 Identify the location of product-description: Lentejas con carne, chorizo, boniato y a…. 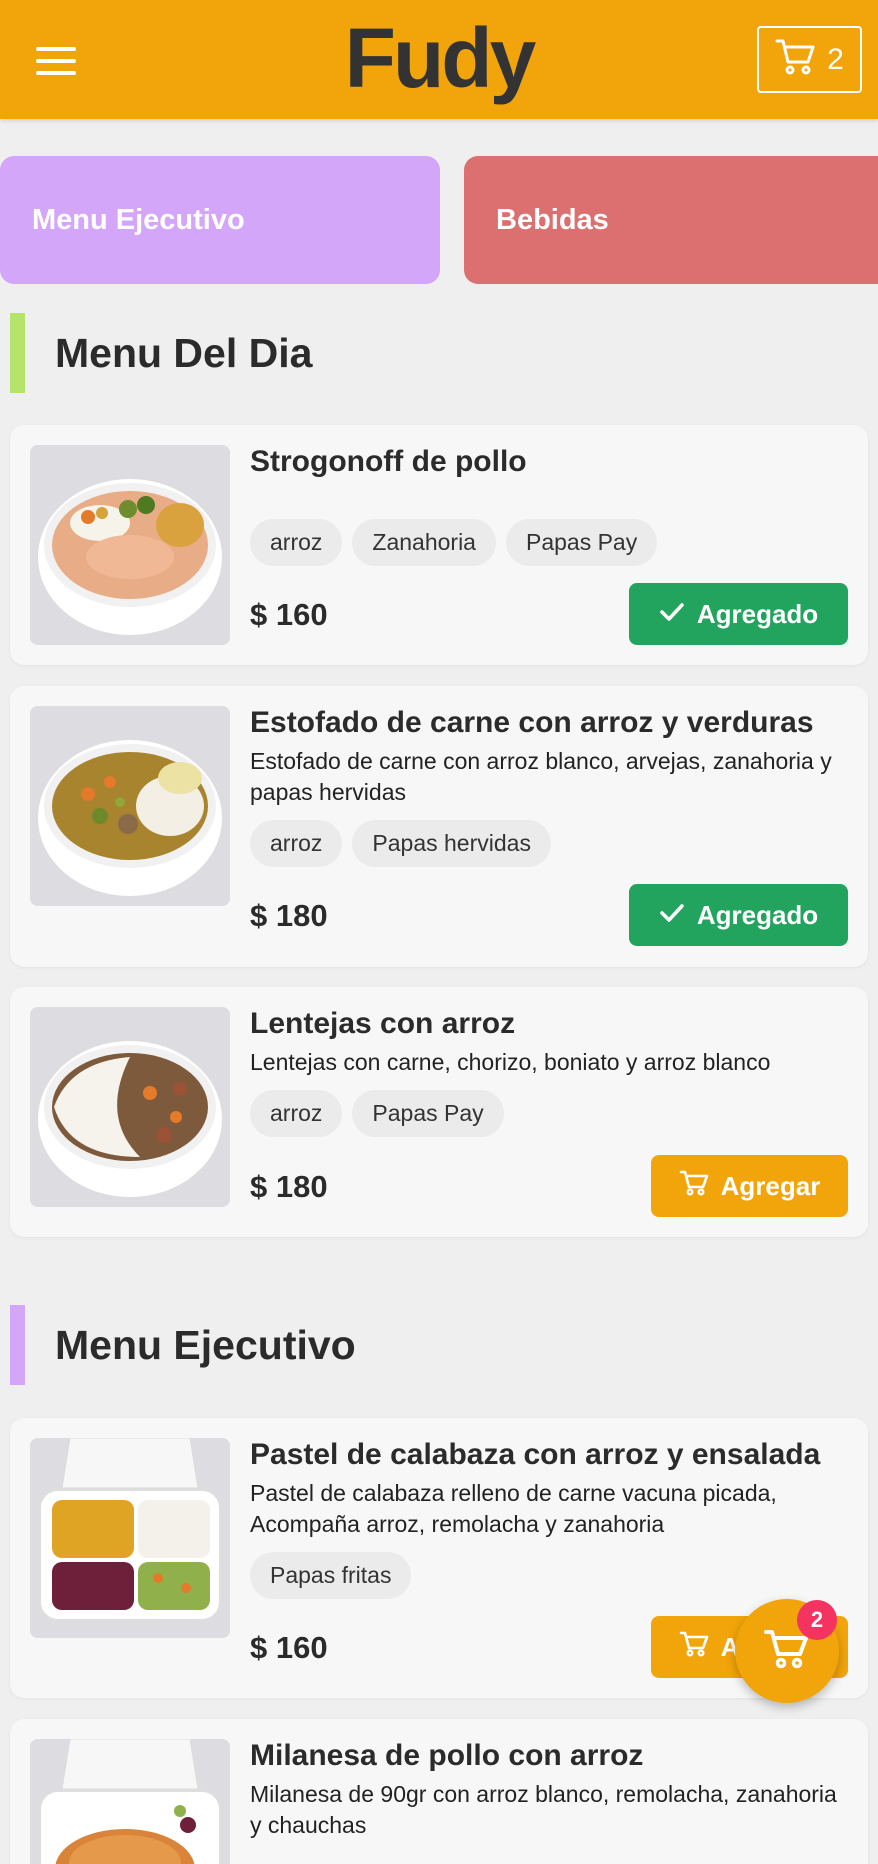
(510, 1062).